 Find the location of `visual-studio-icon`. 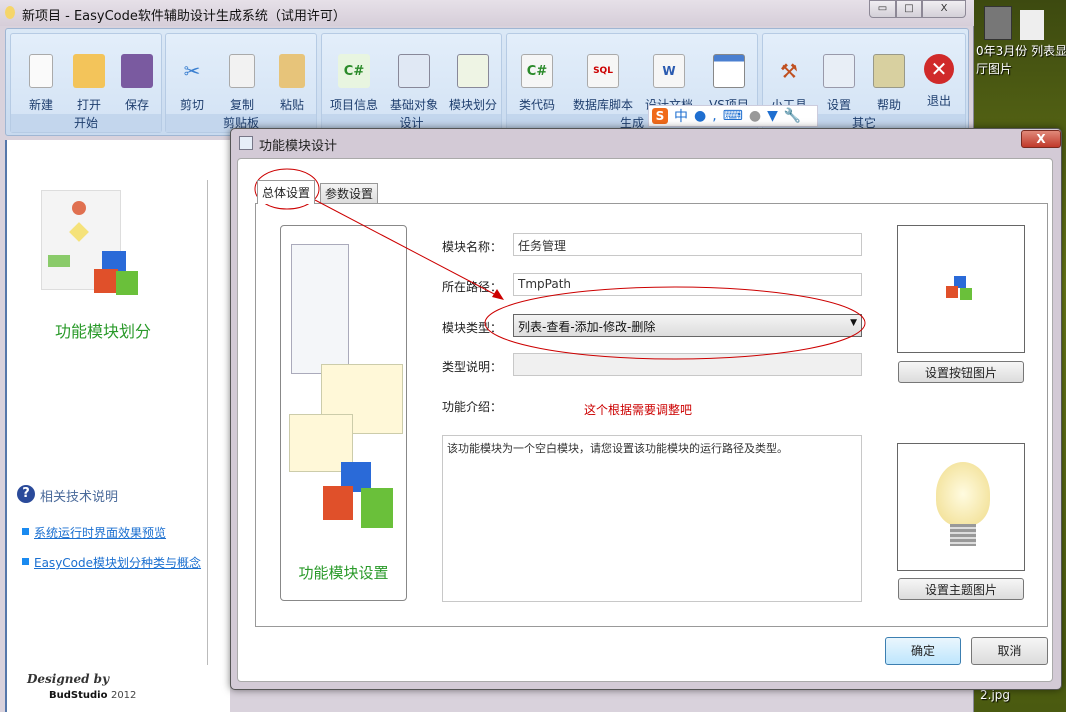

visual-studio-icon is located at coordinates (729, 71).